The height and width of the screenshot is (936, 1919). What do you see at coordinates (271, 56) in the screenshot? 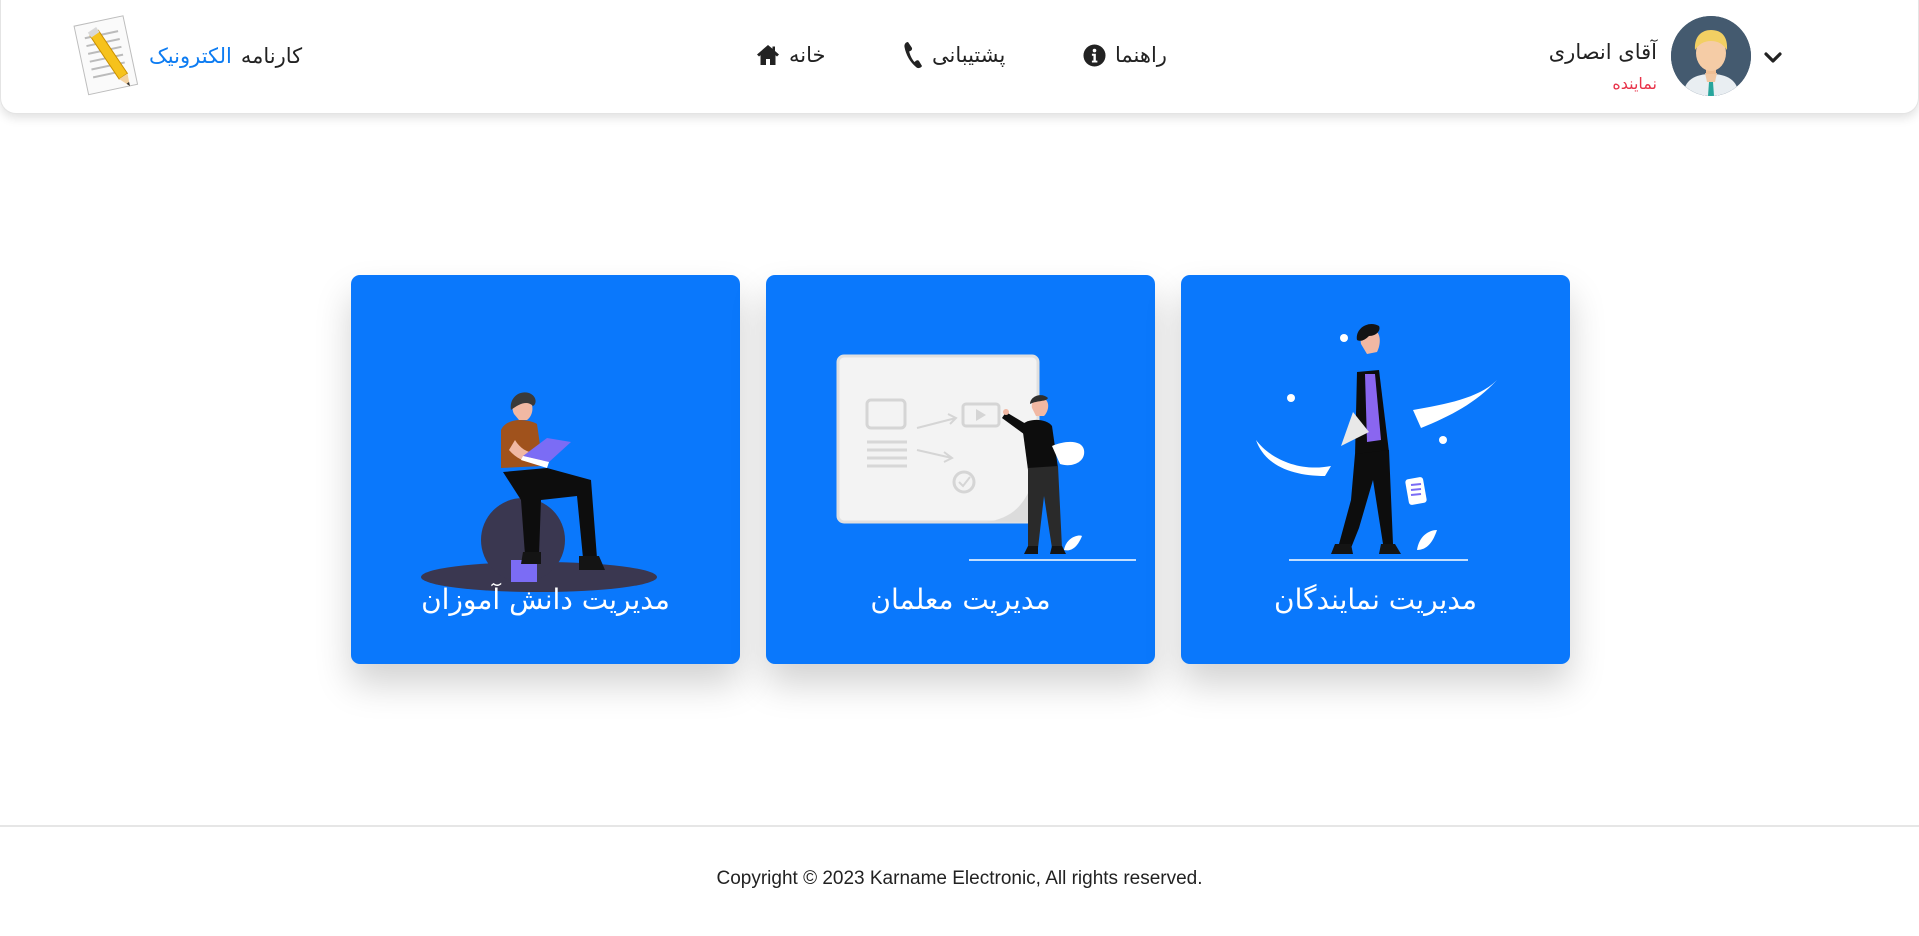
I see `brand-title: کارنامه` at bounding box center [271, 56].